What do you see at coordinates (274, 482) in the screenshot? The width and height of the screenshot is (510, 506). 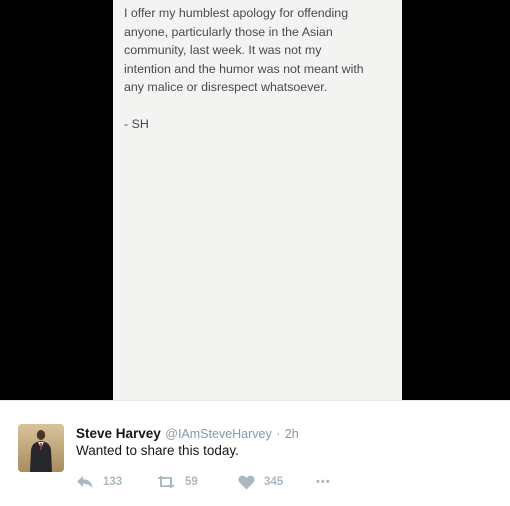 I see `like-count: 345` at bounding box center [274, 482].